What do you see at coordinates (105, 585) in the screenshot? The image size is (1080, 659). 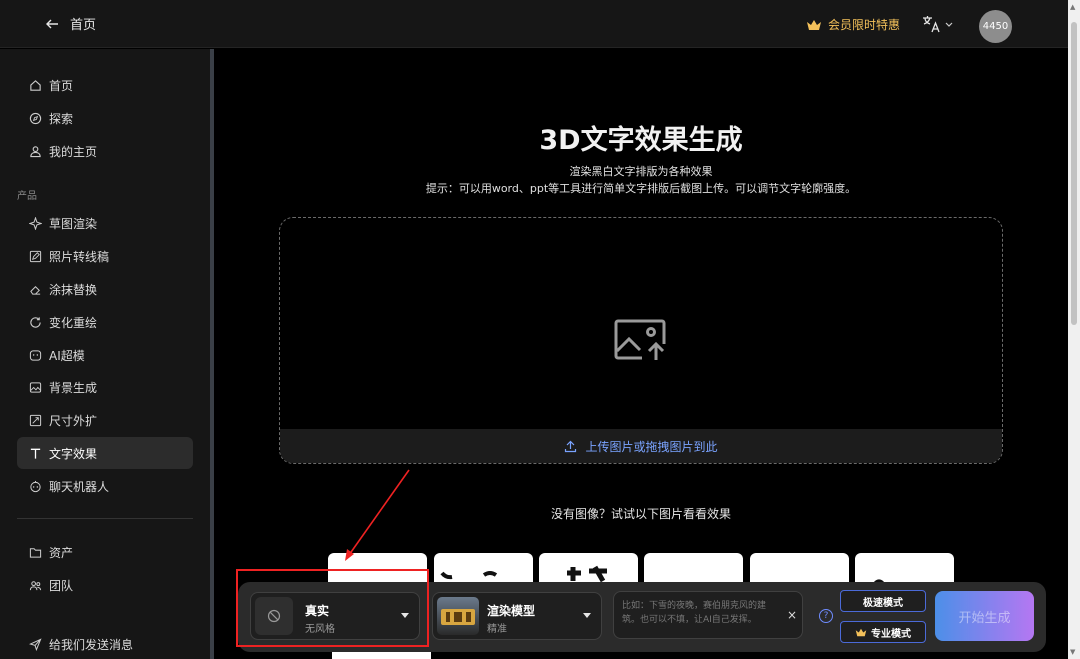 I see `sidebar-item-team: 团队` at bounding box center [105, 585].